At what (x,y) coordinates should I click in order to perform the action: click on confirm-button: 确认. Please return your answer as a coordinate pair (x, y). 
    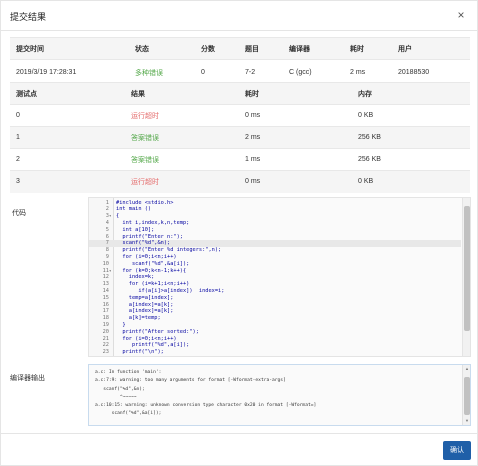
    Looking at the image, I should click on (457, 450).